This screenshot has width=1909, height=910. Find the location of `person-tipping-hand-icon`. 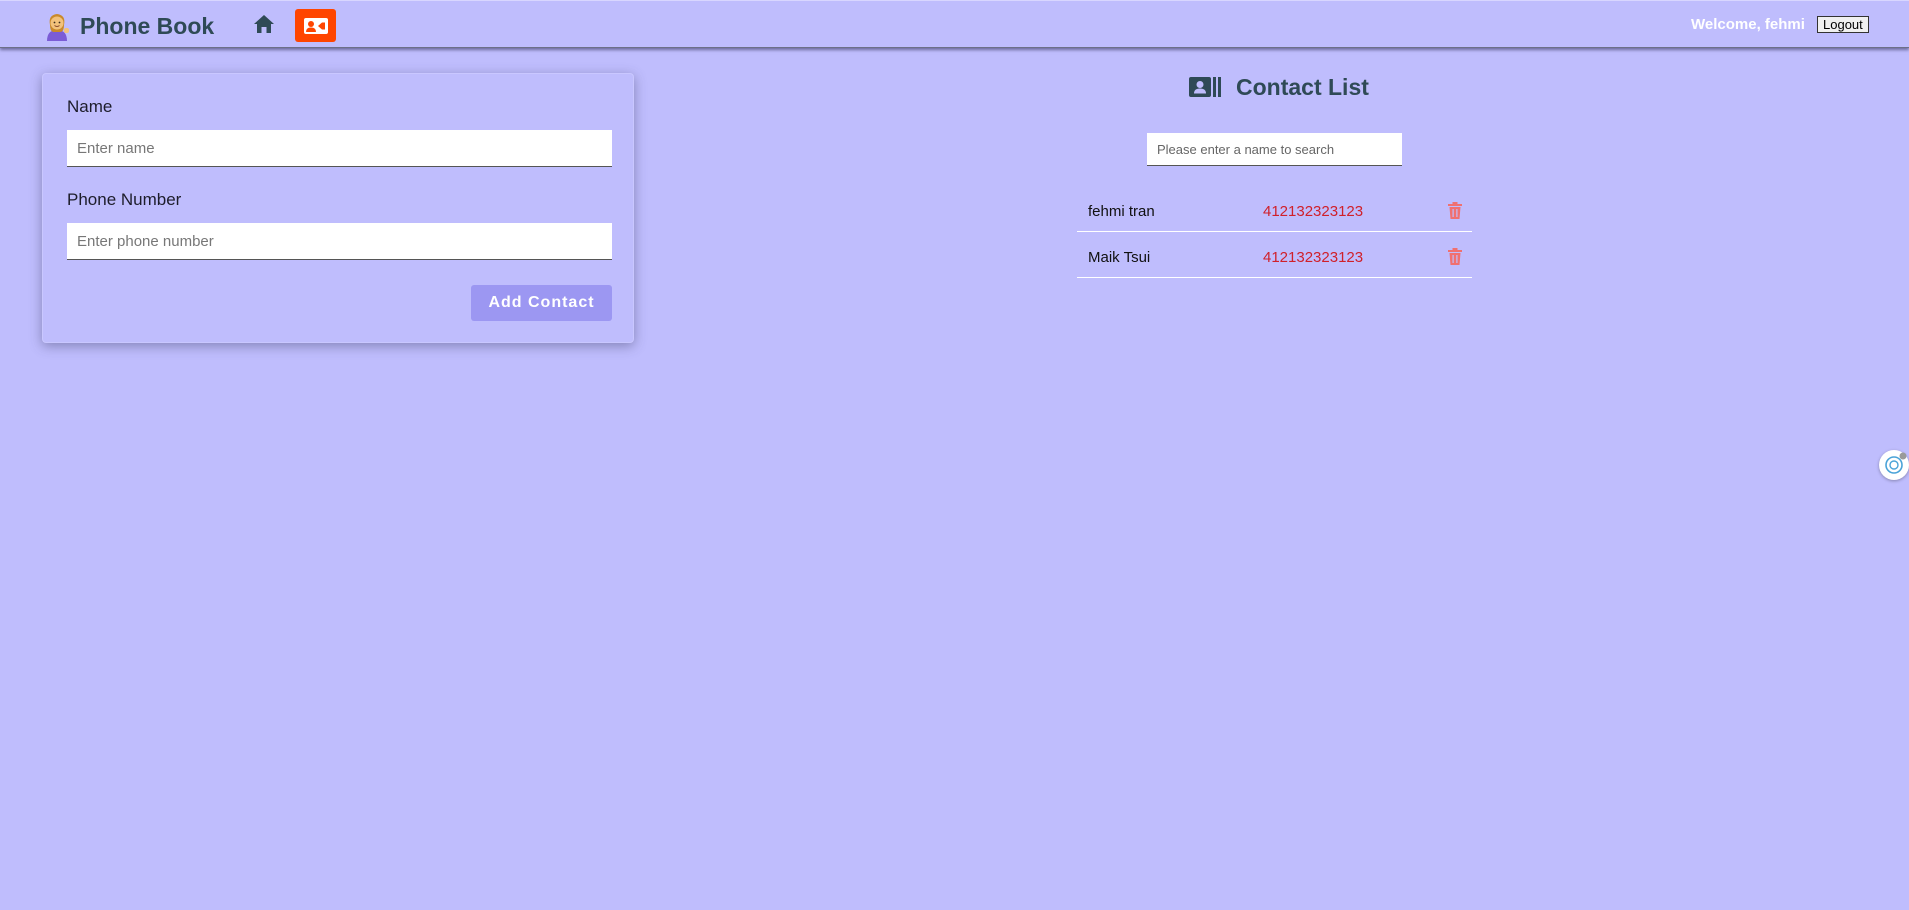

person-tipping-hand-icon is located at coordinates (58, 27).